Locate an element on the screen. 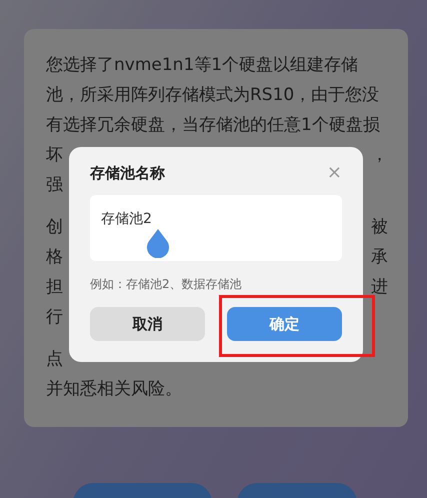 The width and height of the screenshot is (427, 498). notice-text: 池，所采用阵列存储模式为RS10，由于您没 is located at coordinates (213, 96).